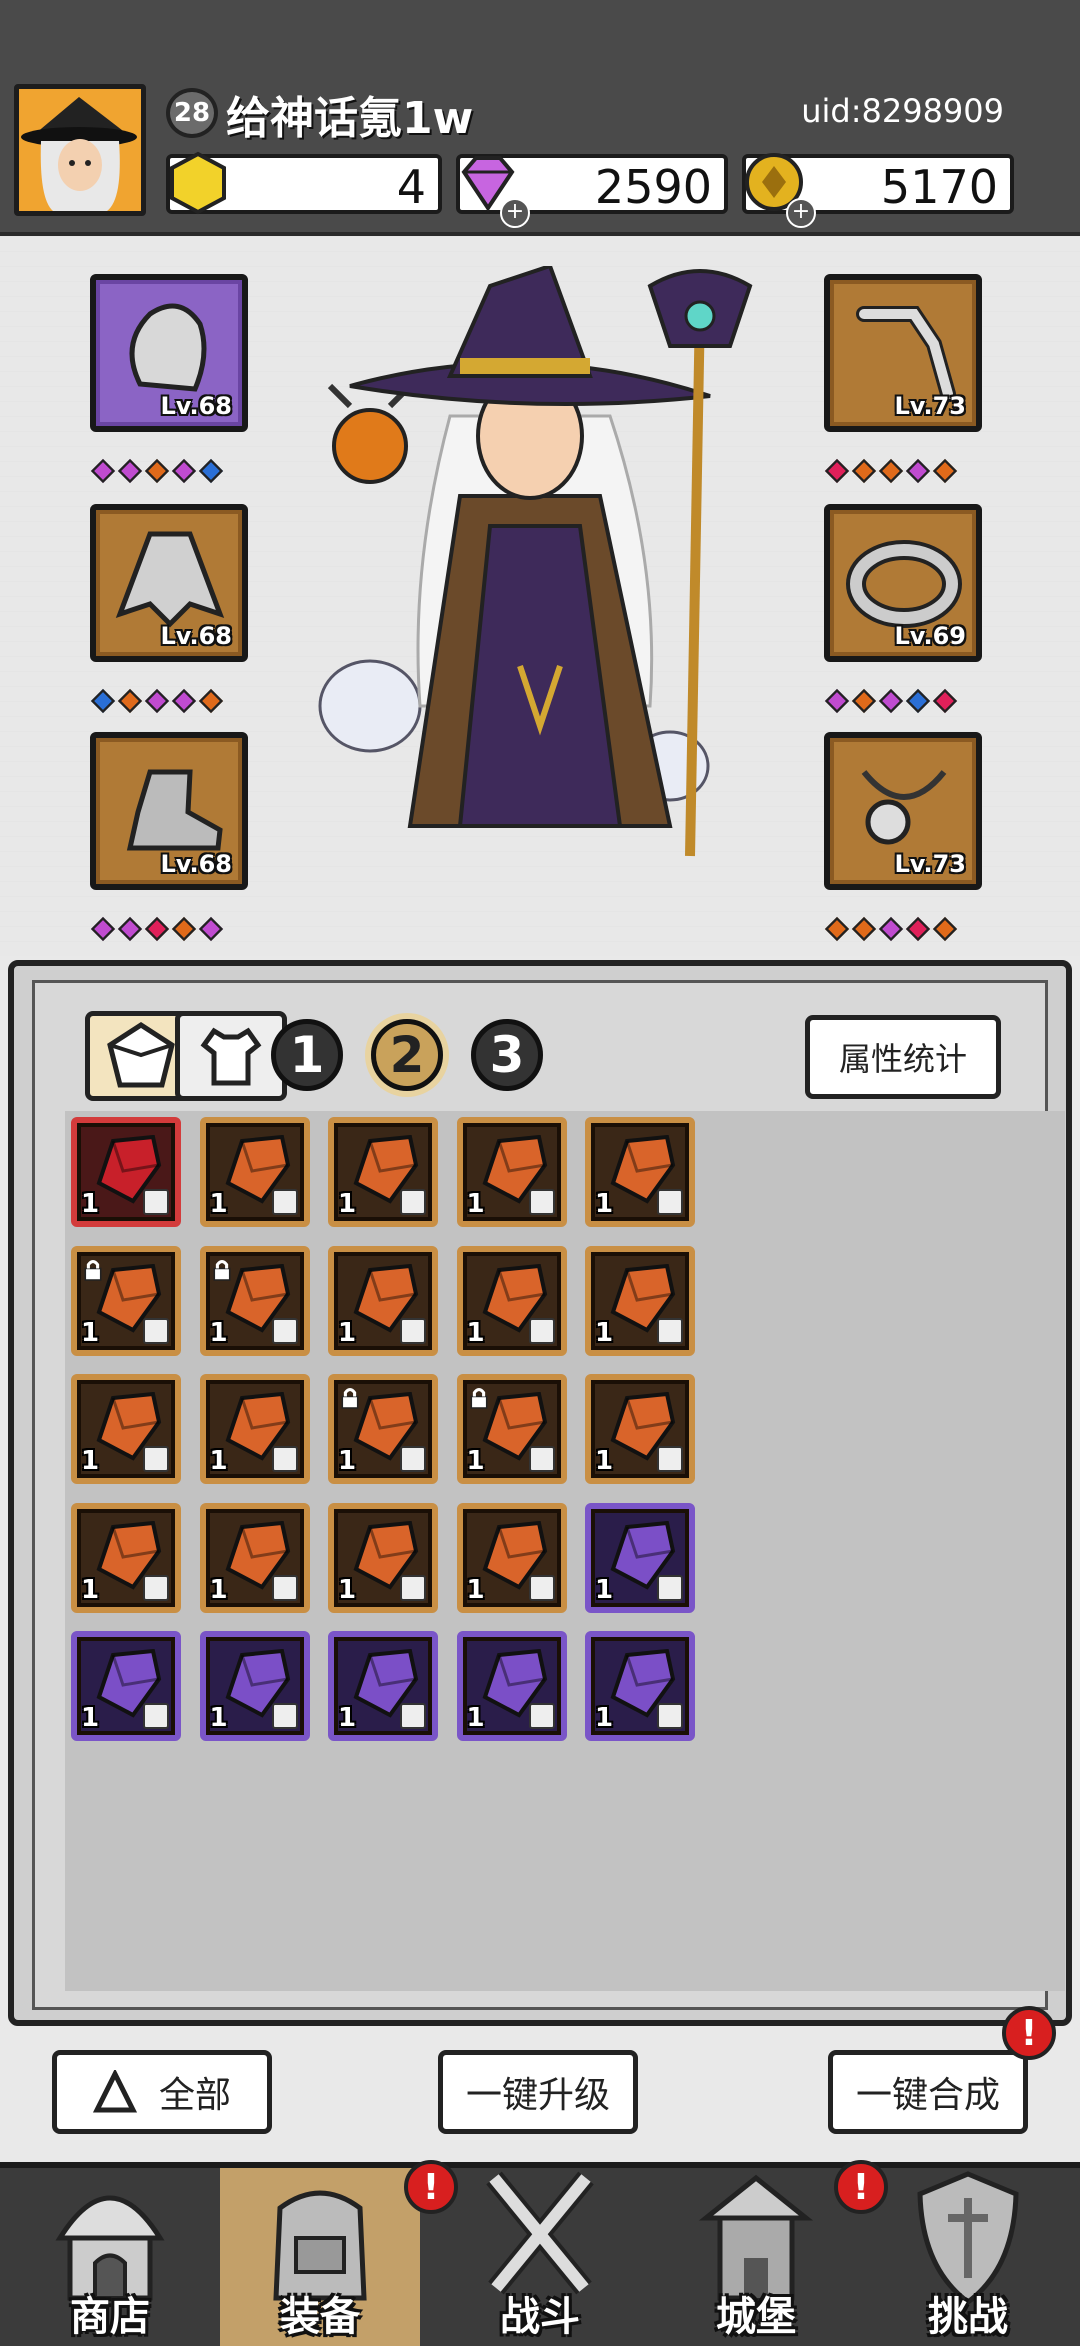 The height and width of the screenshot is (2346, 1080). I want to click on amulet-level: Lv.73, so click(930, 864).